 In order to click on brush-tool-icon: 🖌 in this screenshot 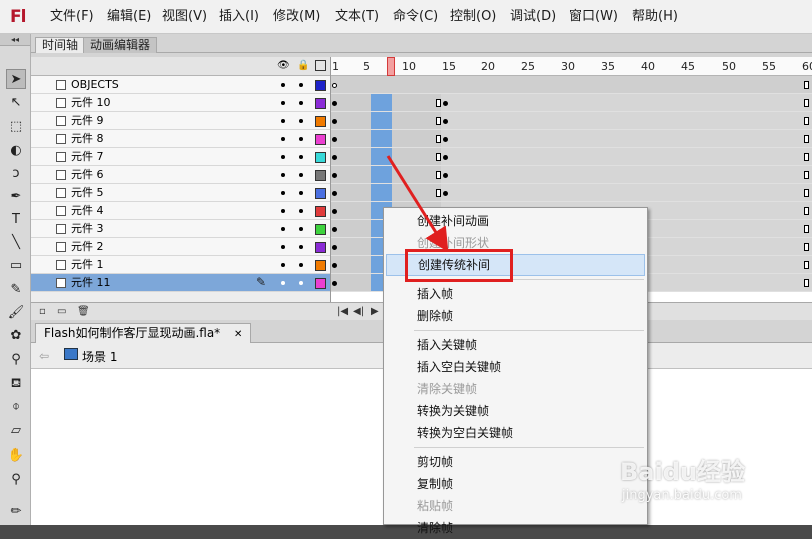, I will do `click(16, 313)`.